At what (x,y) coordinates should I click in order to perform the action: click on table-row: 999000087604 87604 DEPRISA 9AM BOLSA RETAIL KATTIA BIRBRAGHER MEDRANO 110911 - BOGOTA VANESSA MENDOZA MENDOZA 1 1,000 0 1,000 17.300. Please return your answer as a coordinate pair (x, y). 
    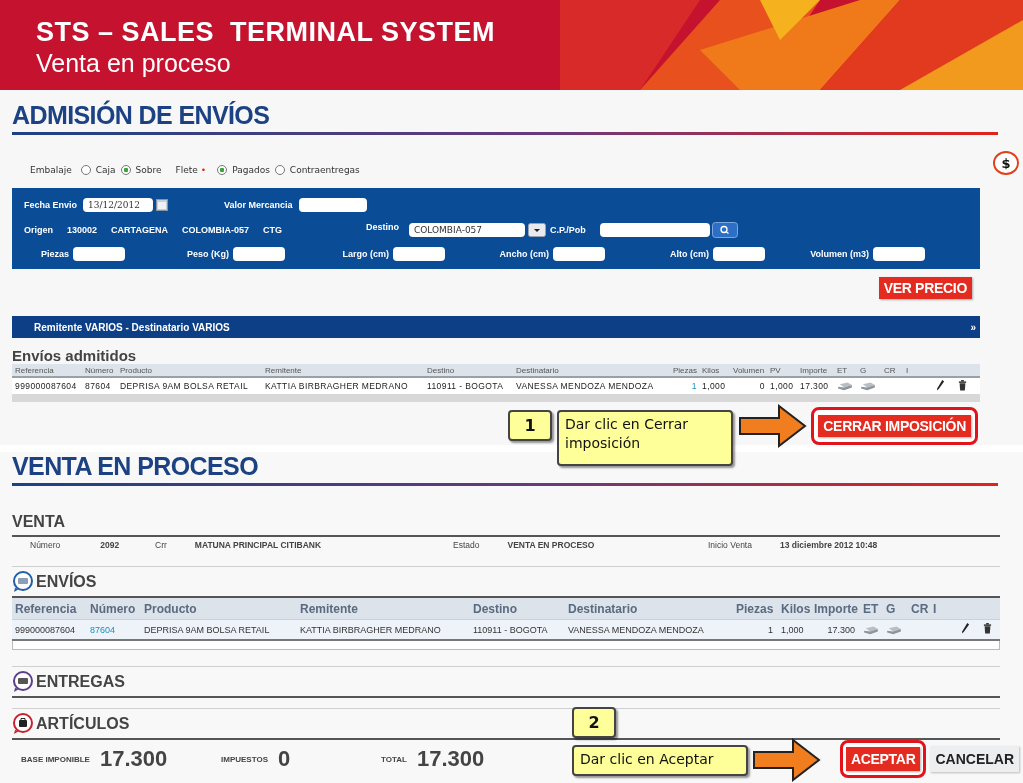
    Looking at the image, I should click on (496, 386).